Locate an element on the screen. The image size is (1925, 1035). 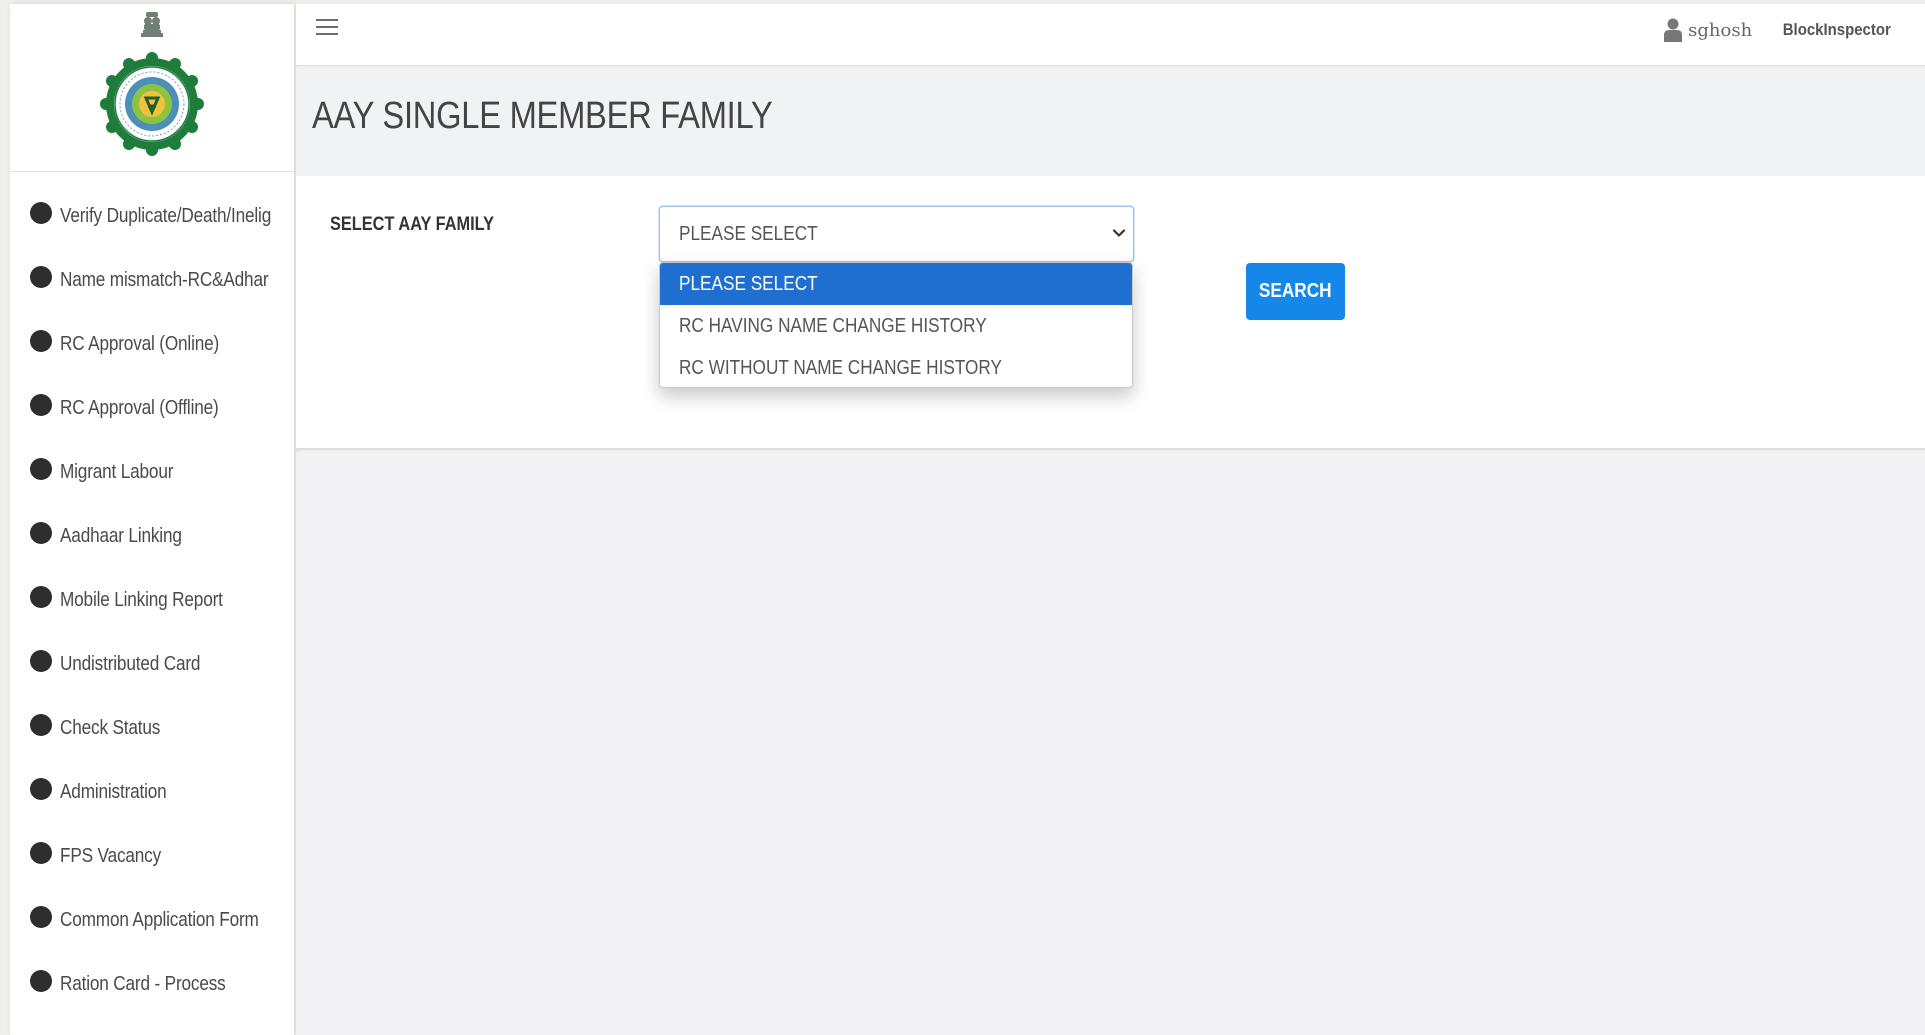
state-emblem-logo is located at coordinates (152, 88).